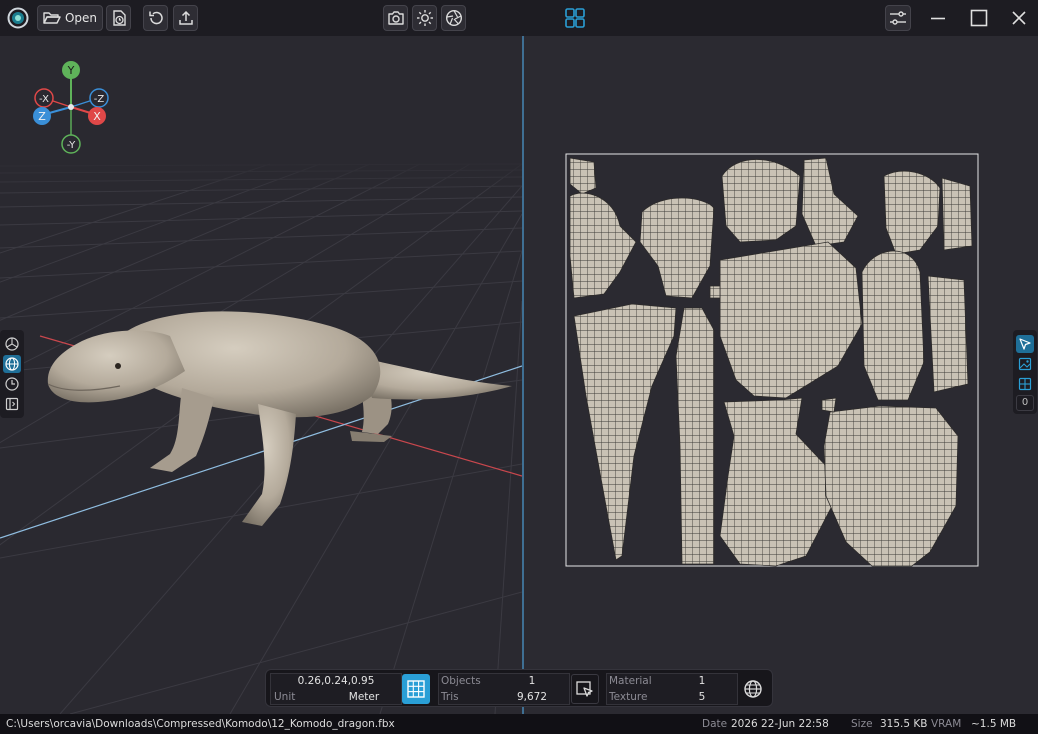 The image size is (1038, 734). I want to click on top-toolbar: Open, so click(519, 18).